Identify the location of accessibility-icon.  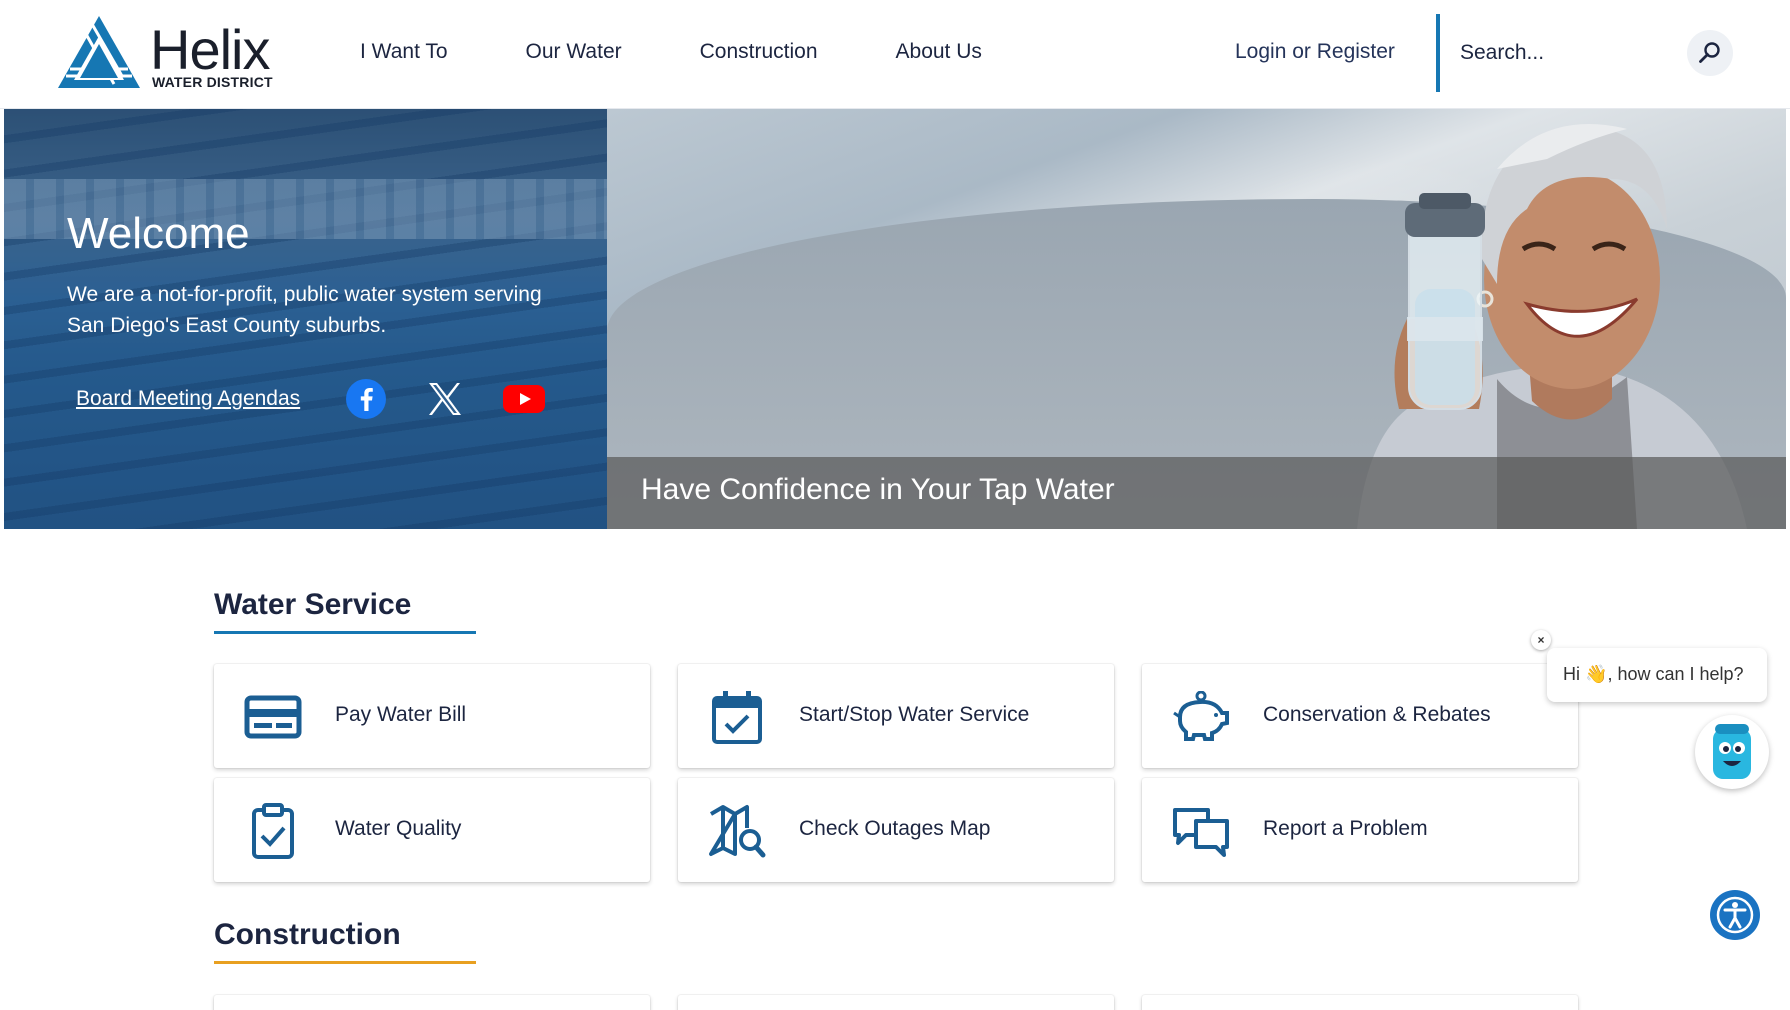
(1735, 915).